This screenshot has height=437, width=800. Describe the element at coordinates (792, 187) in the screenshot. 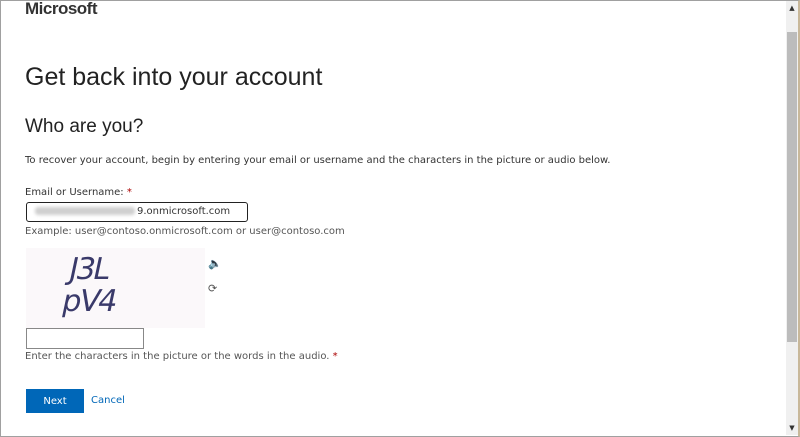

I see `scrollbar-thumb` at that location.